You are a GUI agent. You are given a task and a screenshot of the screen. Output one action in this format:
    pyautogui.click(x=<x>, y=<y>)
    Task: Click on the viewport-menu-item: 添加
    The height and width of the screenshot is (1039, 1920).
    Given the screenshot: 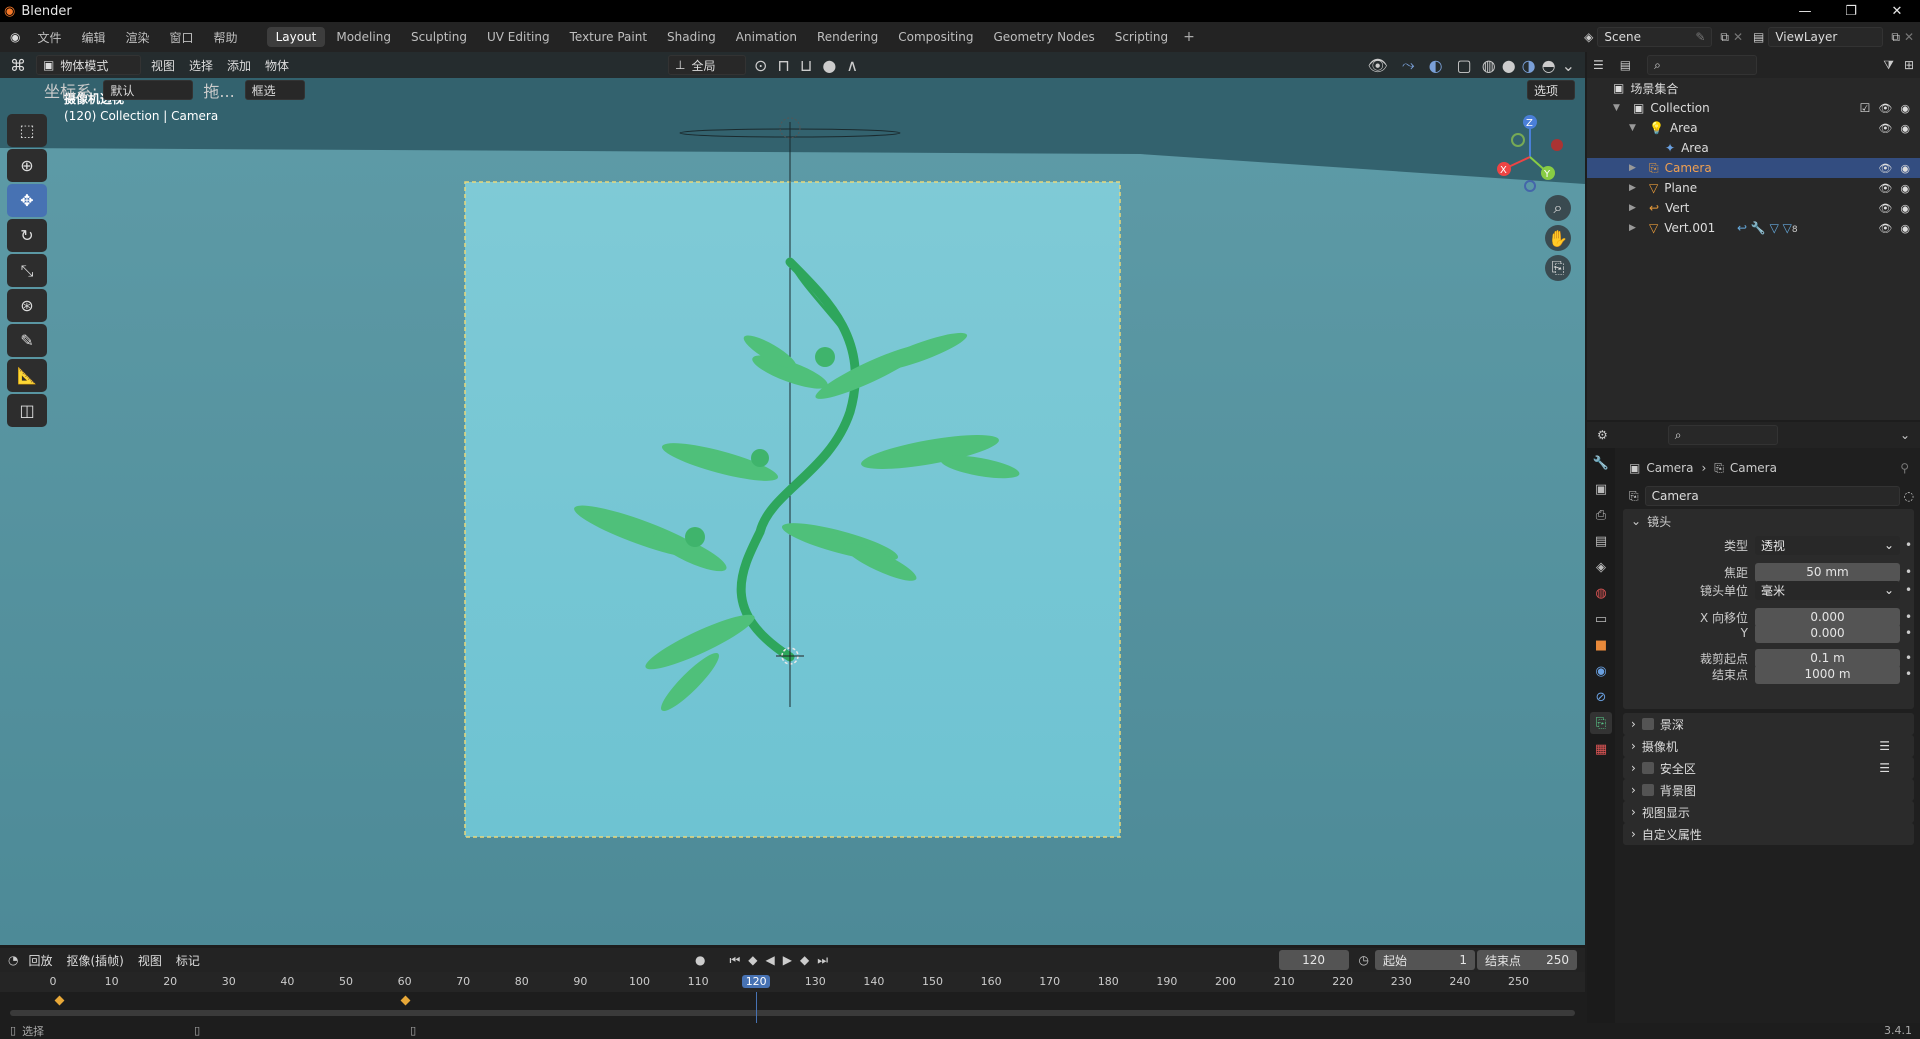 What is the action you would take?
    pyautogui.click(x=239, y=65)
    